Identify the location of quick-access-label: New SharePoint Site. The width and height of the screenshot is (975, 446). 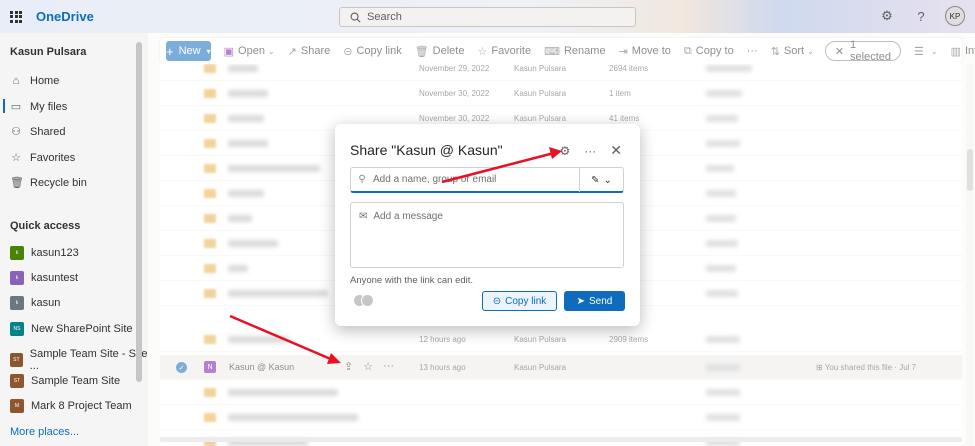
(82, 329).